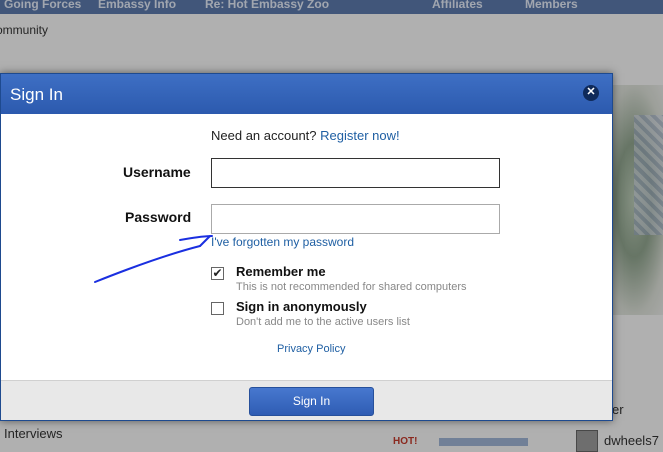 This screenshot has width=663, height=452. Describe the element at coordinates (281, 271) in the screenshot. I see `remember-me-label: Remember me` at that location.